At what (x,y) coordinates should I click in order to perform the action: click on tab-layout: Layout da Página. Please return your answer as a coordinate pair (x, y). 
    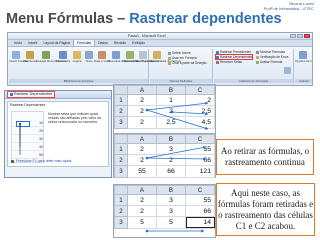
    Looking at the image, I should click on (57, 43).